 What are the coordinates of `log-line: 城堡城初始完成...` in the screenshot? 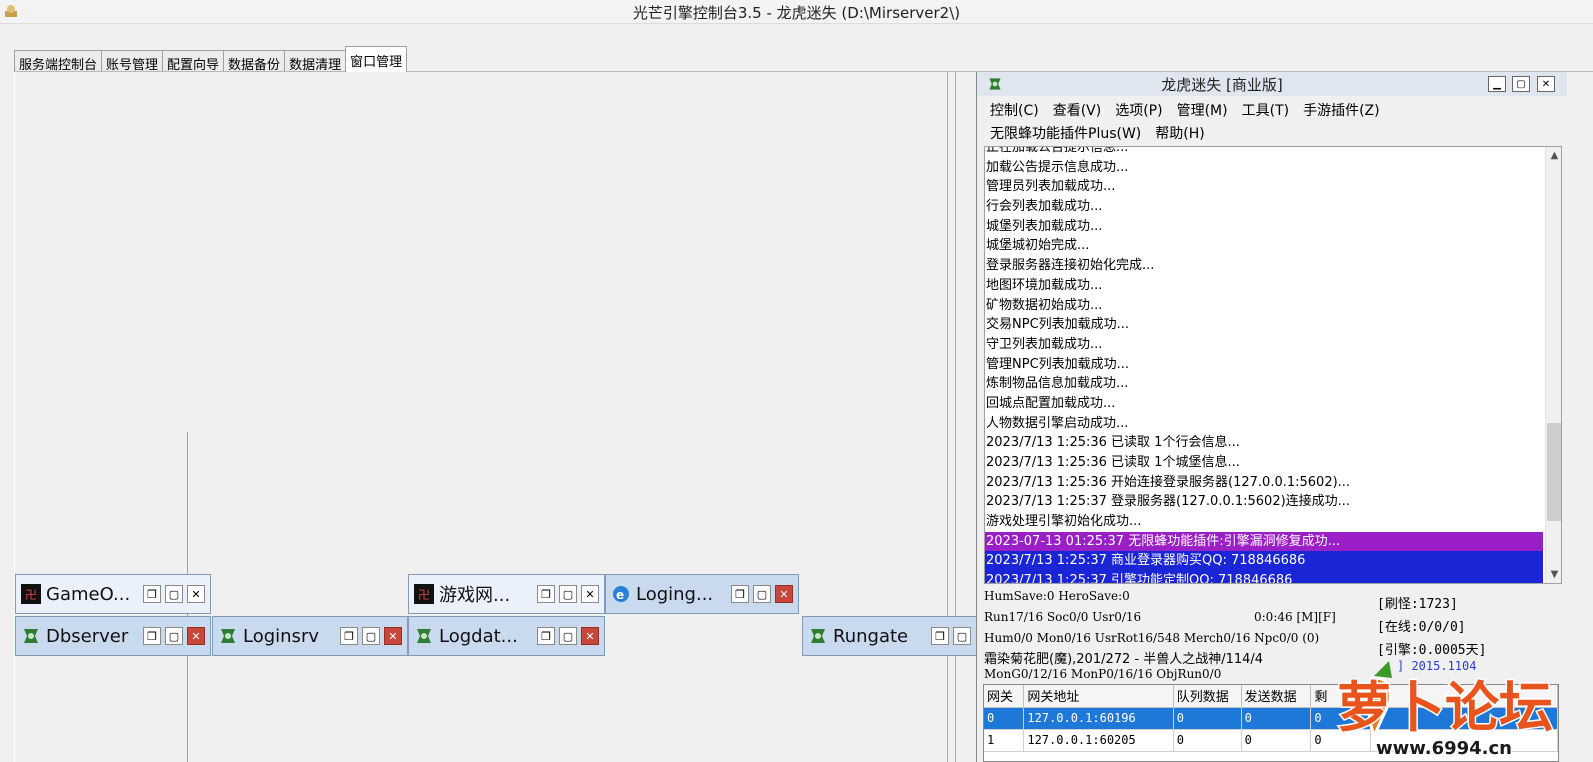 It's located at (1038, 246).